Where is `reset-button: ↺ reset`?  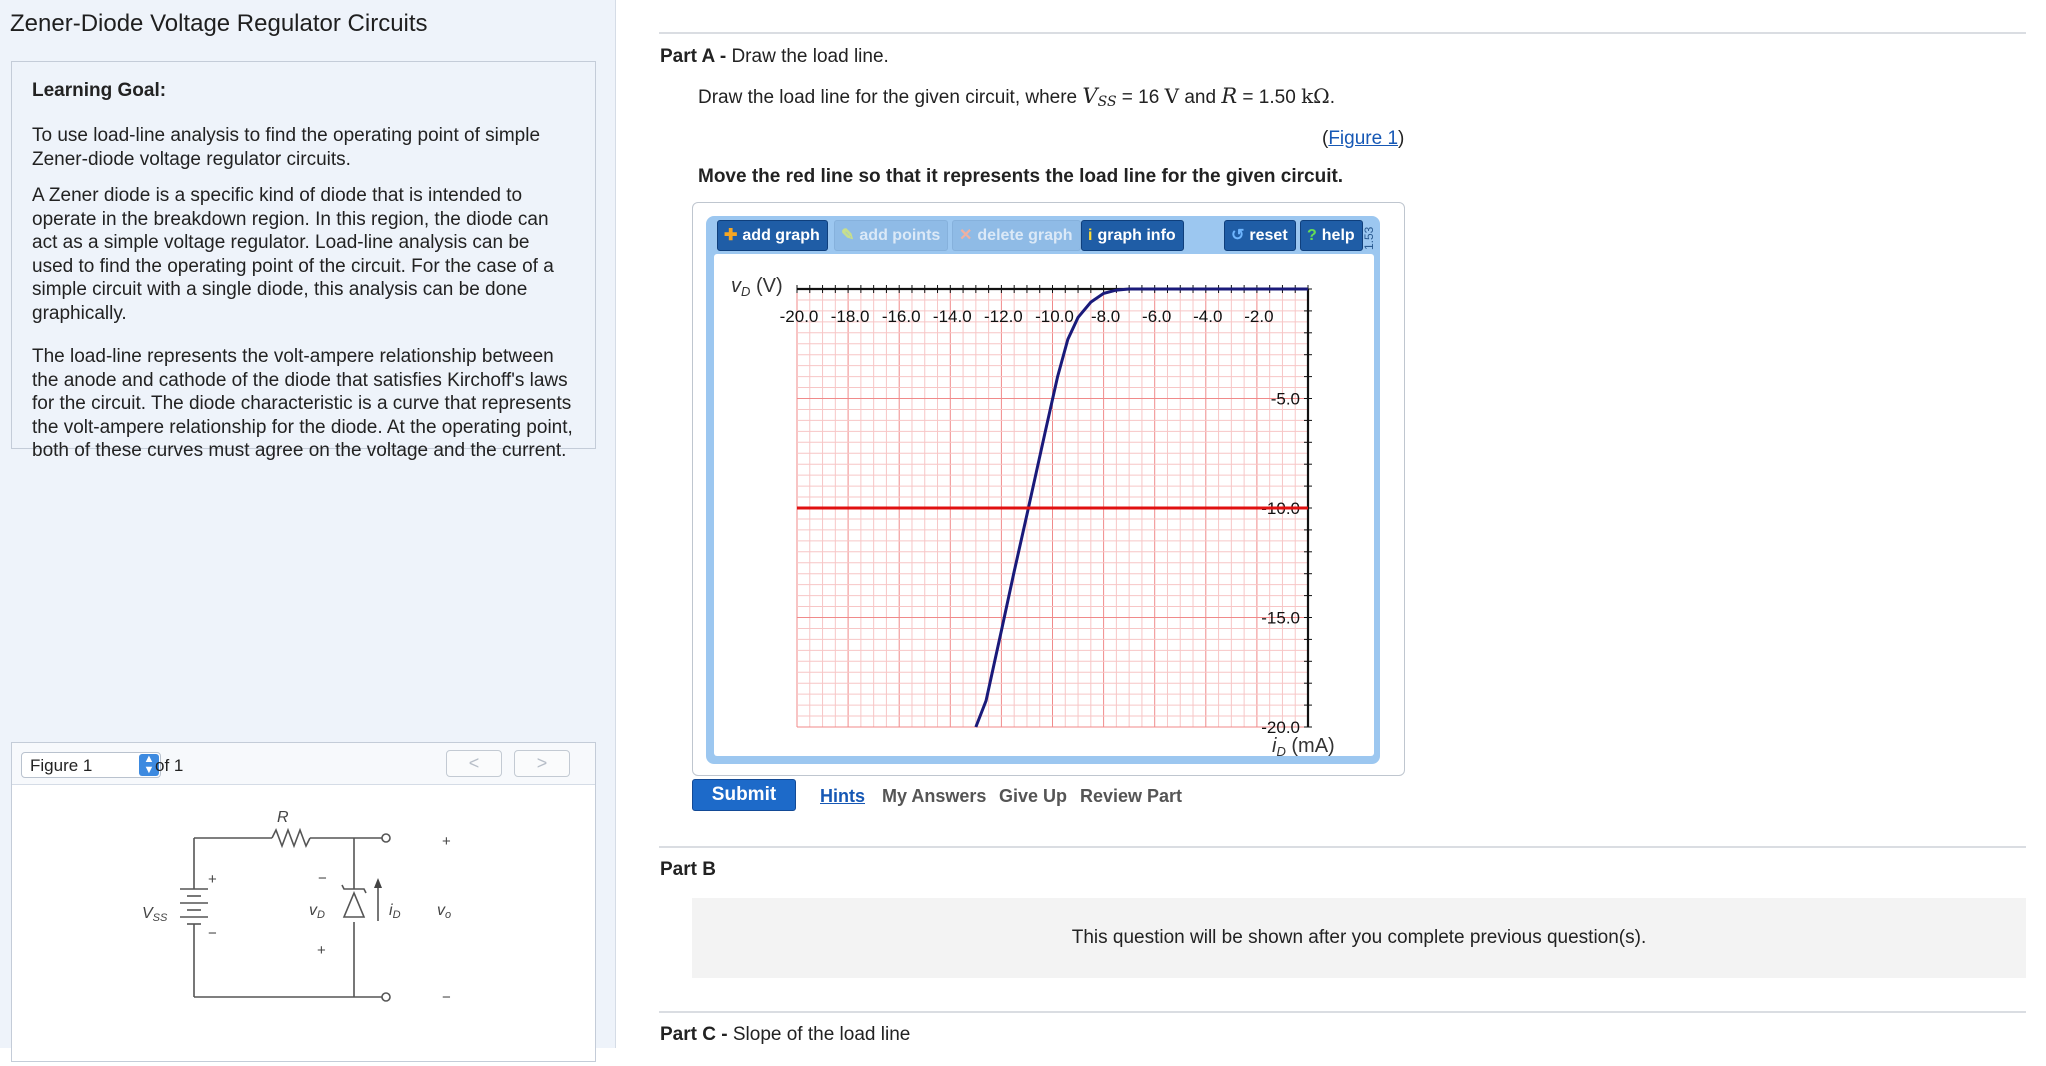 reset-button: ↺ reset is located at coordinates (1260, 235).